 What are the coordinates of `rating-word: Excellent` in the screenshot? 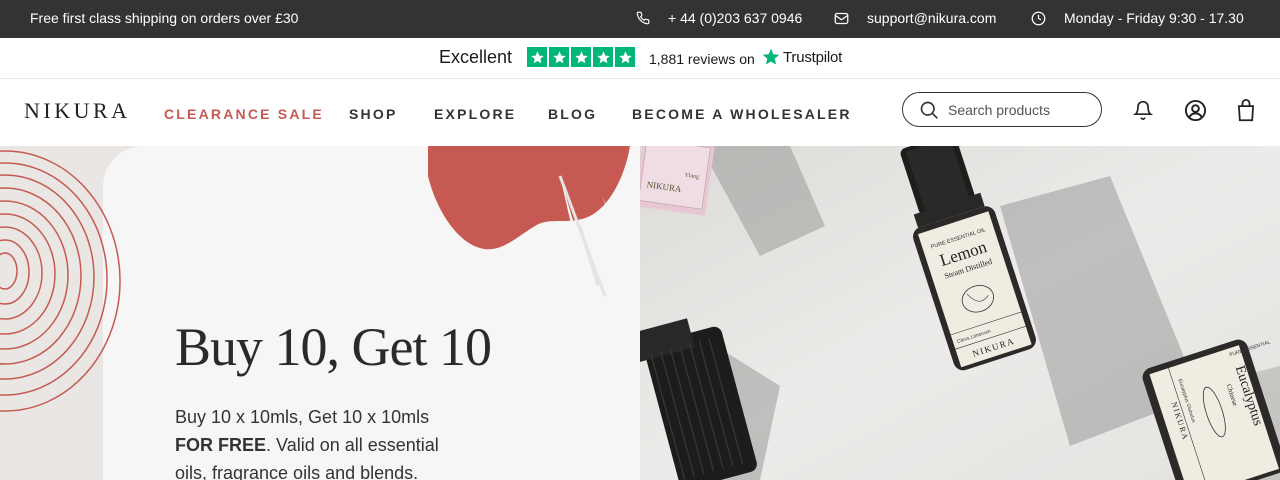 It's located at (476, 57).